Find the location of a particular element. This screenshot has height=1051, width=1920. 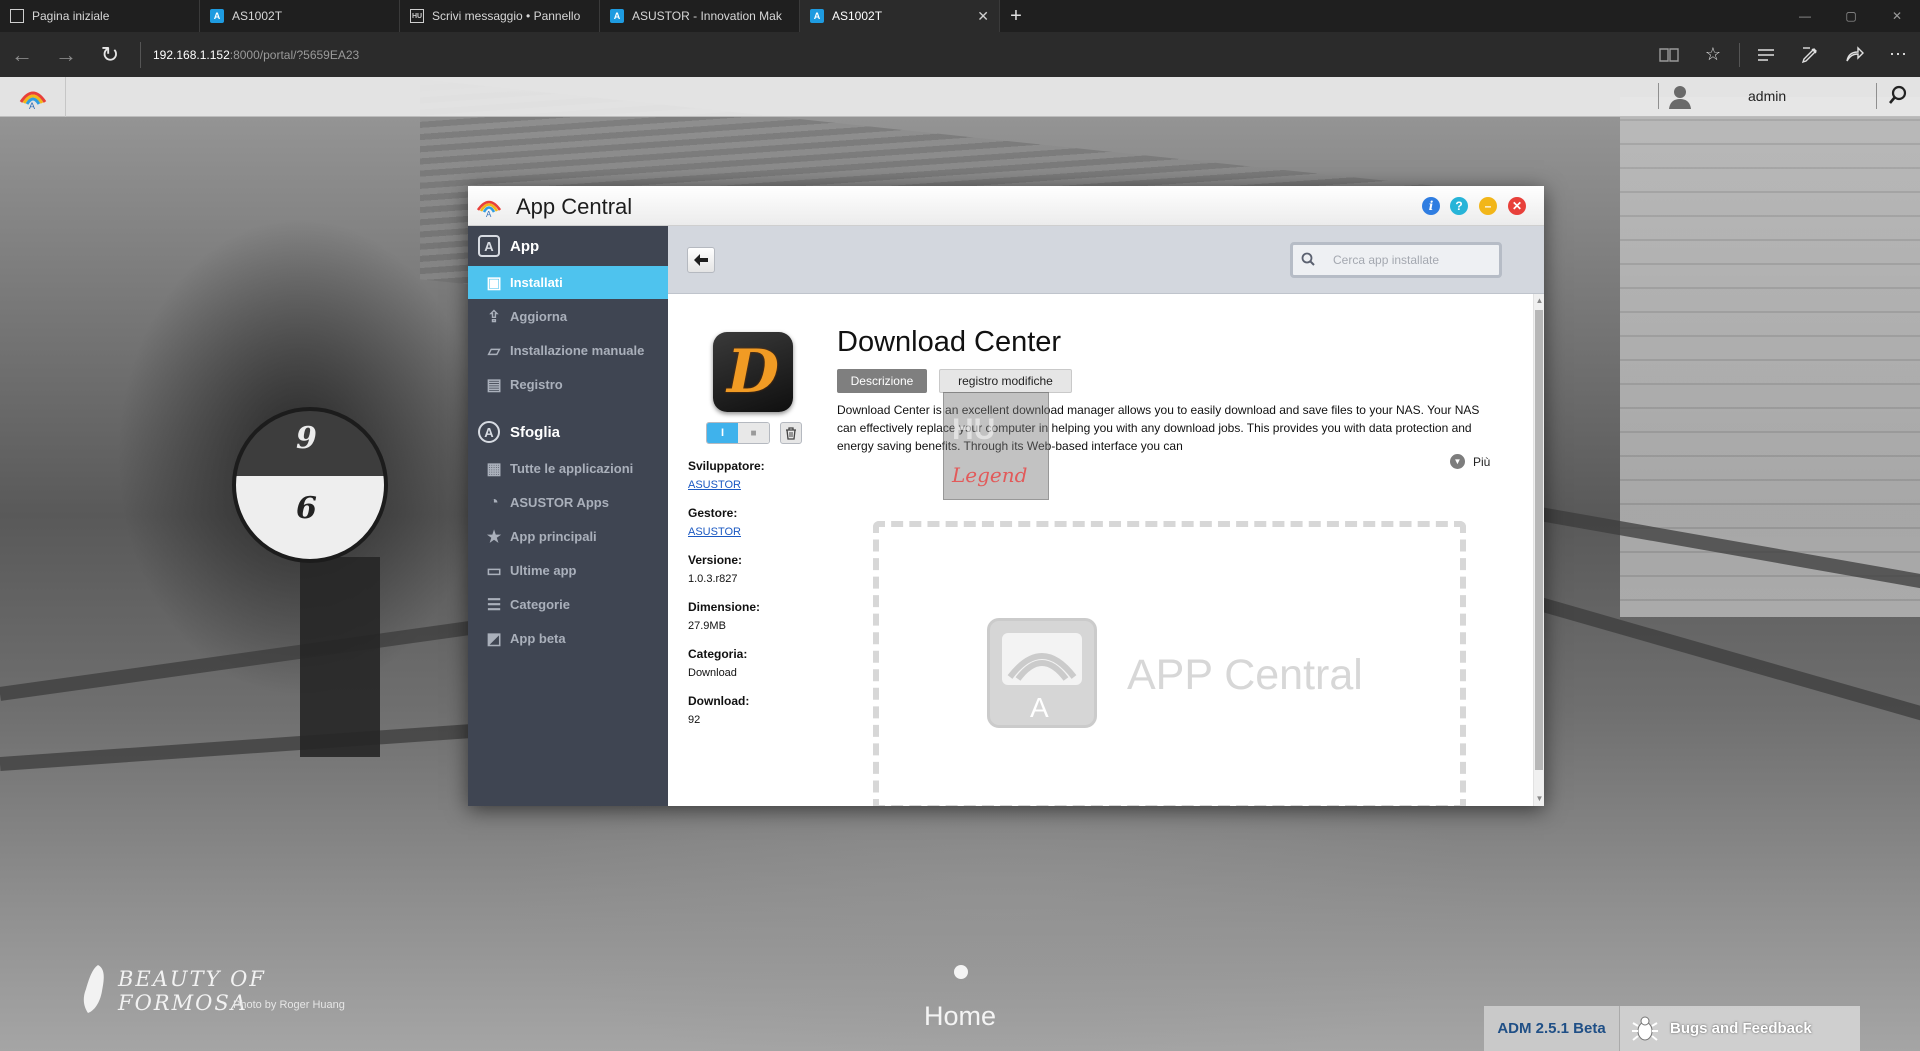

toggle-on: I is located at coordinates (722, 433).